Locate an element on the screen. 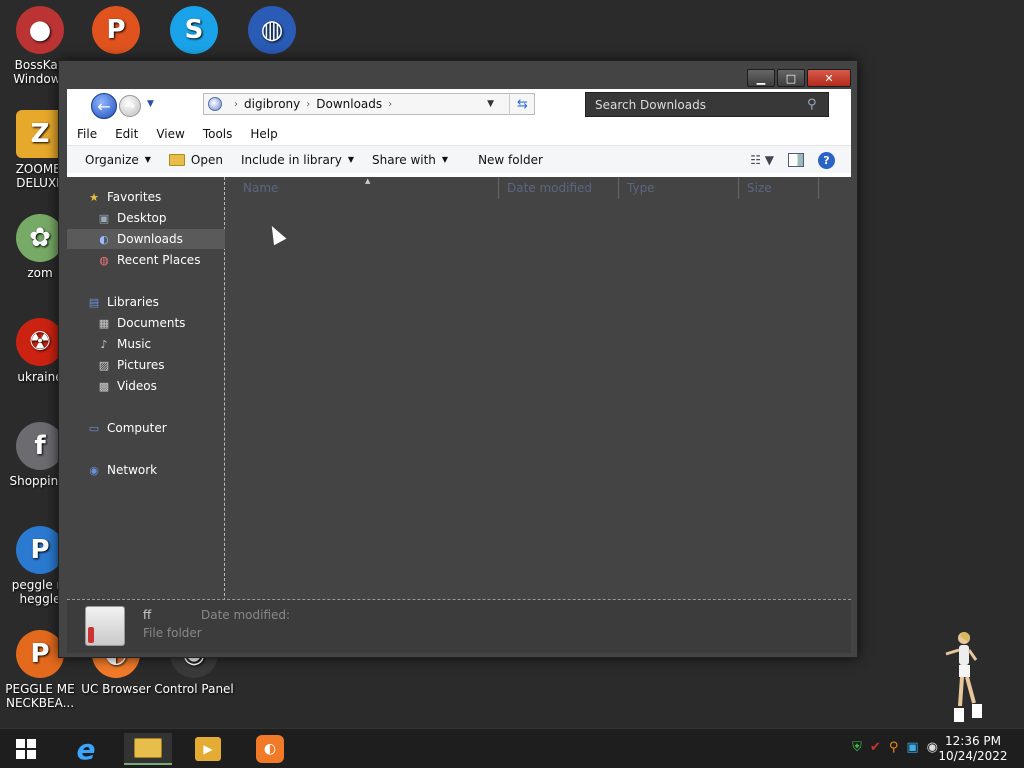 This screenshot has height=768, width=1024. breadcrumb-downloads: Downloads is located at coordinates (349, 104).